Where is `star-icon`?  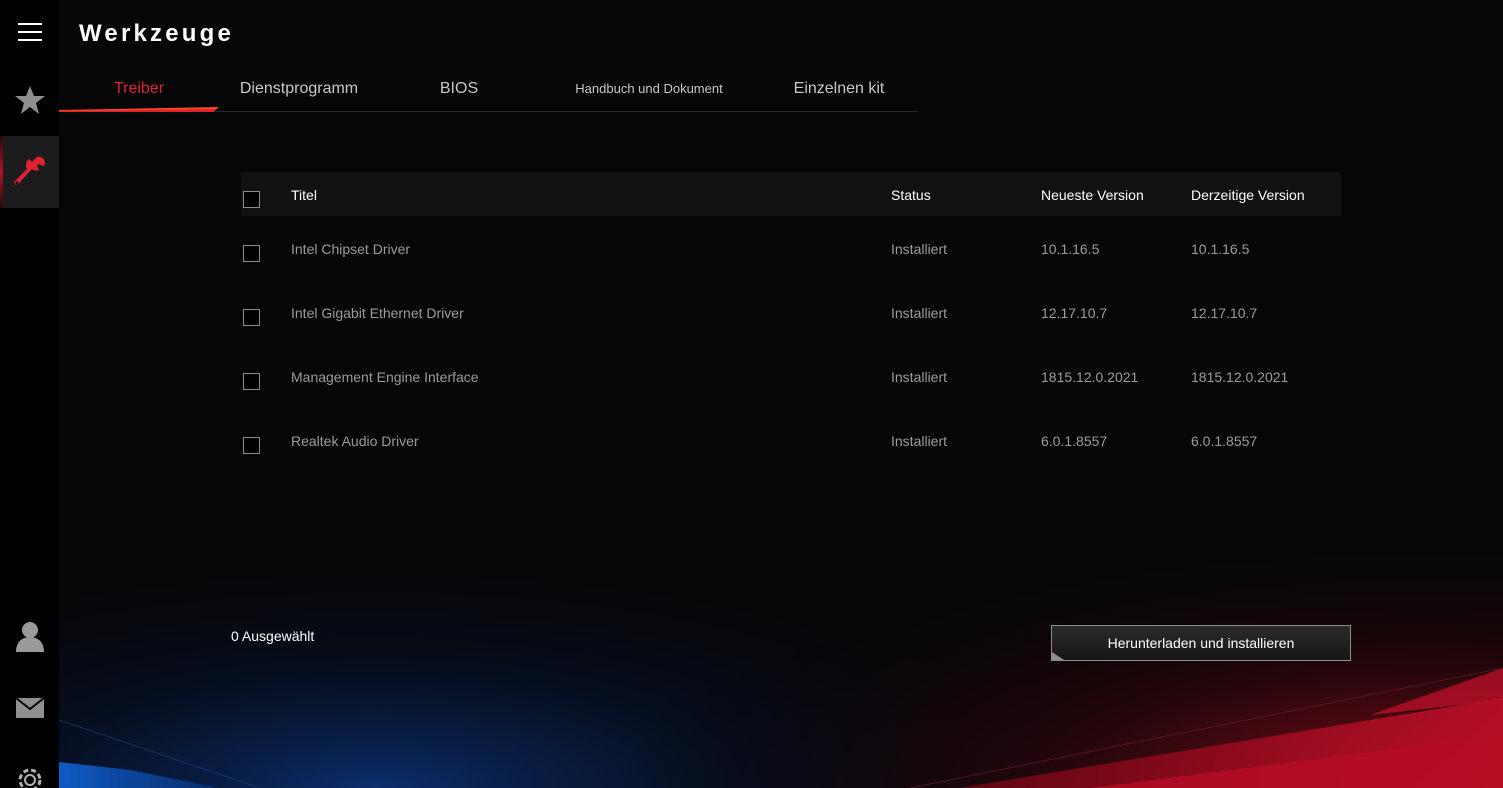
star-icon is located at coordinates (29, 100).